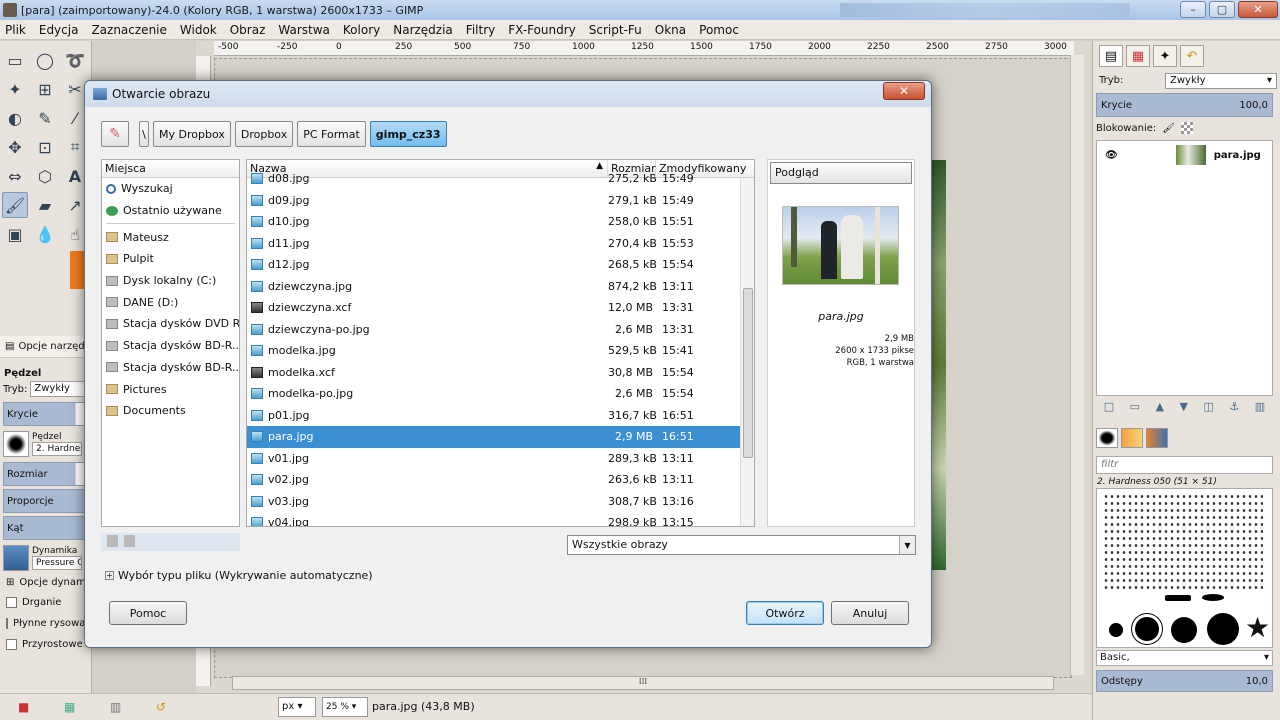 The image size is (1280, 720). Describe the element at coordinates (15, 176) in the screenshot. I see `flip-icon: ⇔` at that location.